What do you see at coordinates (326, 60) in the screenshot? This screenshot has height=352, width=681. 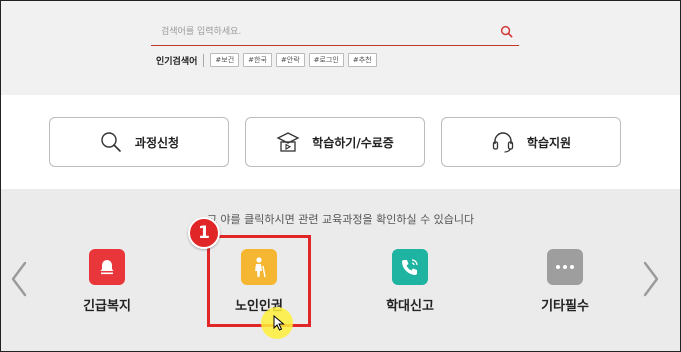 I see `search-tag: #로그인` at bounding box center [326, 60].